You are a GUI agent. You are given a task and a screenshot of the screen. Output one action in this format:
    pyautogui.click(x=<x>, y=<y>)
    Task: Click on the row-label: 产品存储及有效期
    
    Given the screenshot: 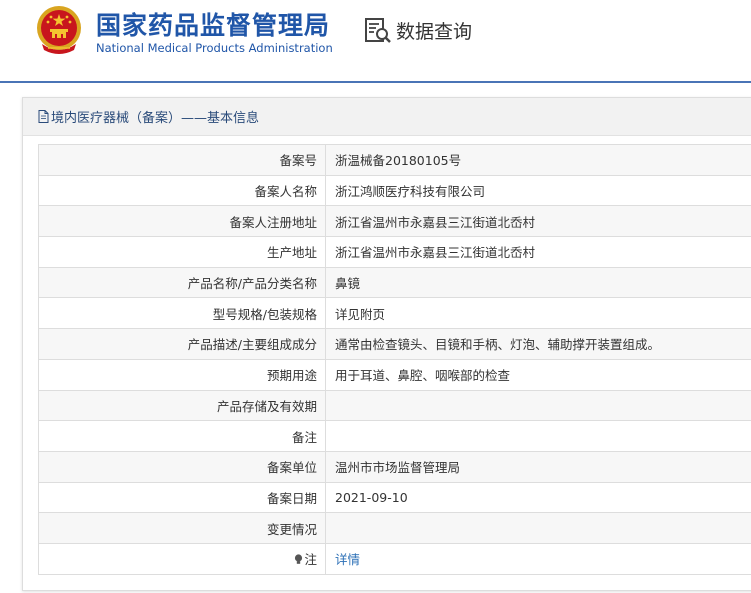 What is the action you would take?
    pyautogui.click(x=182, y=405)
    